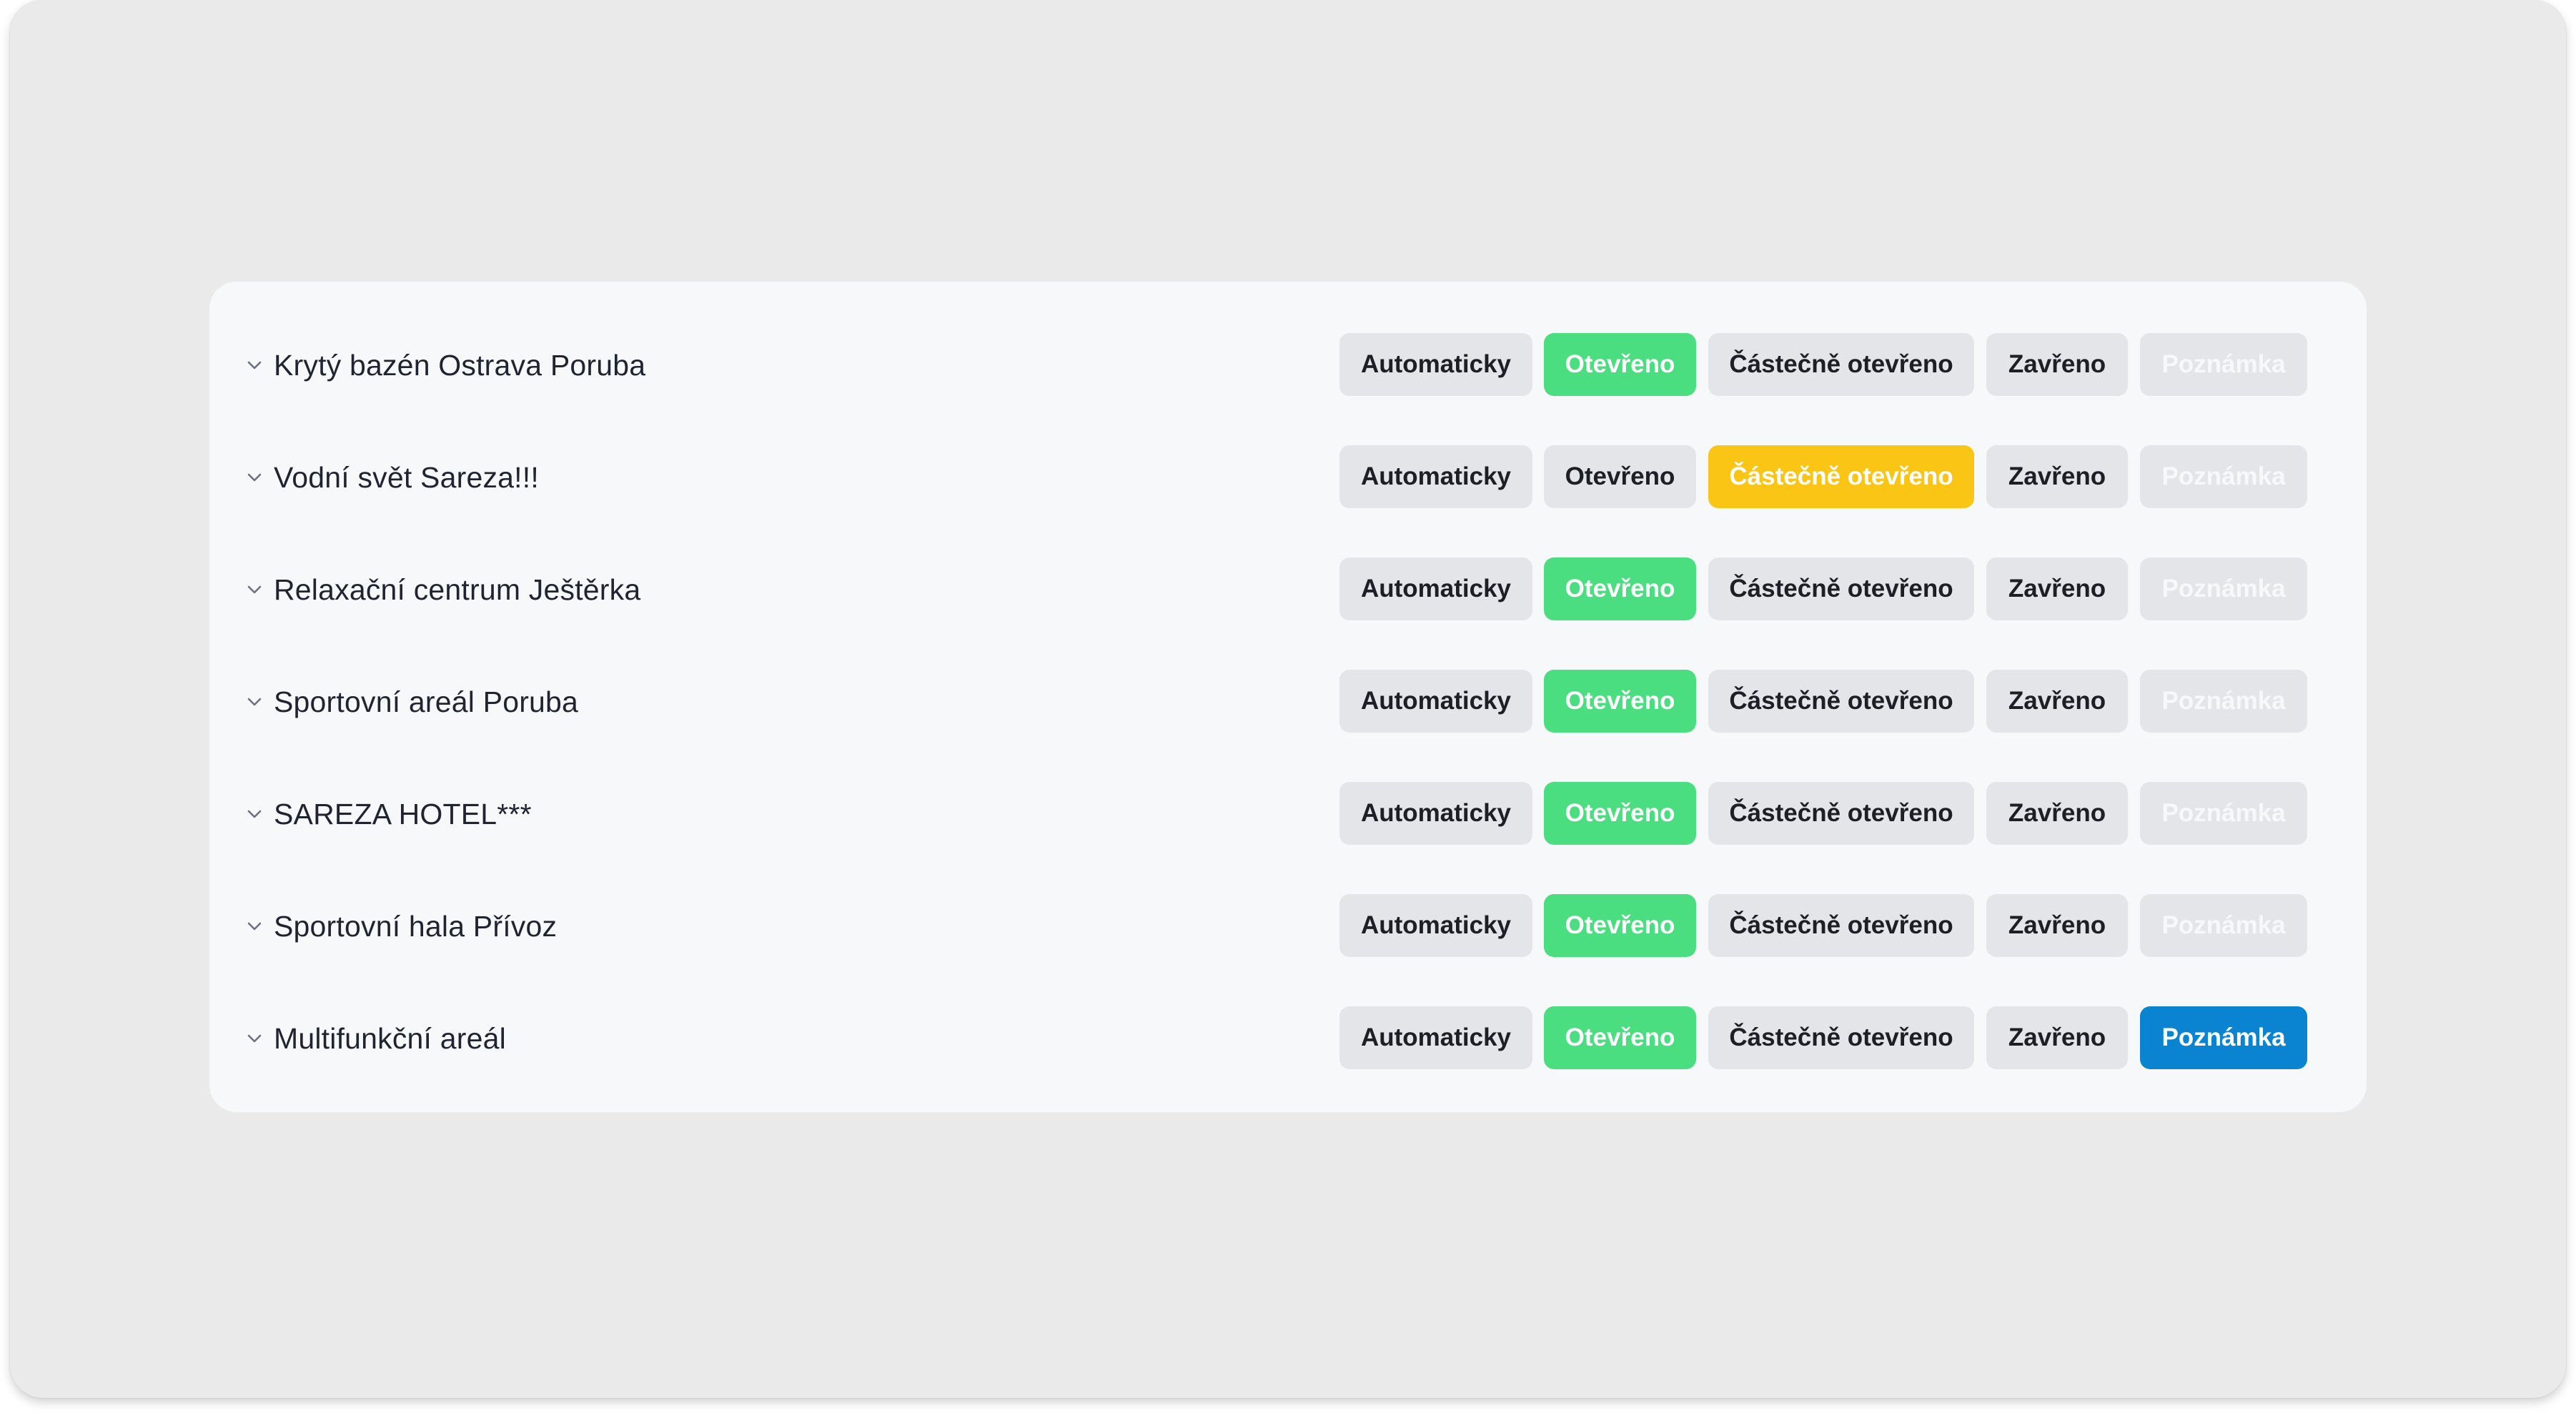  I want to click on facility-name: Sportovní areál Poruba, so click(427, 701).